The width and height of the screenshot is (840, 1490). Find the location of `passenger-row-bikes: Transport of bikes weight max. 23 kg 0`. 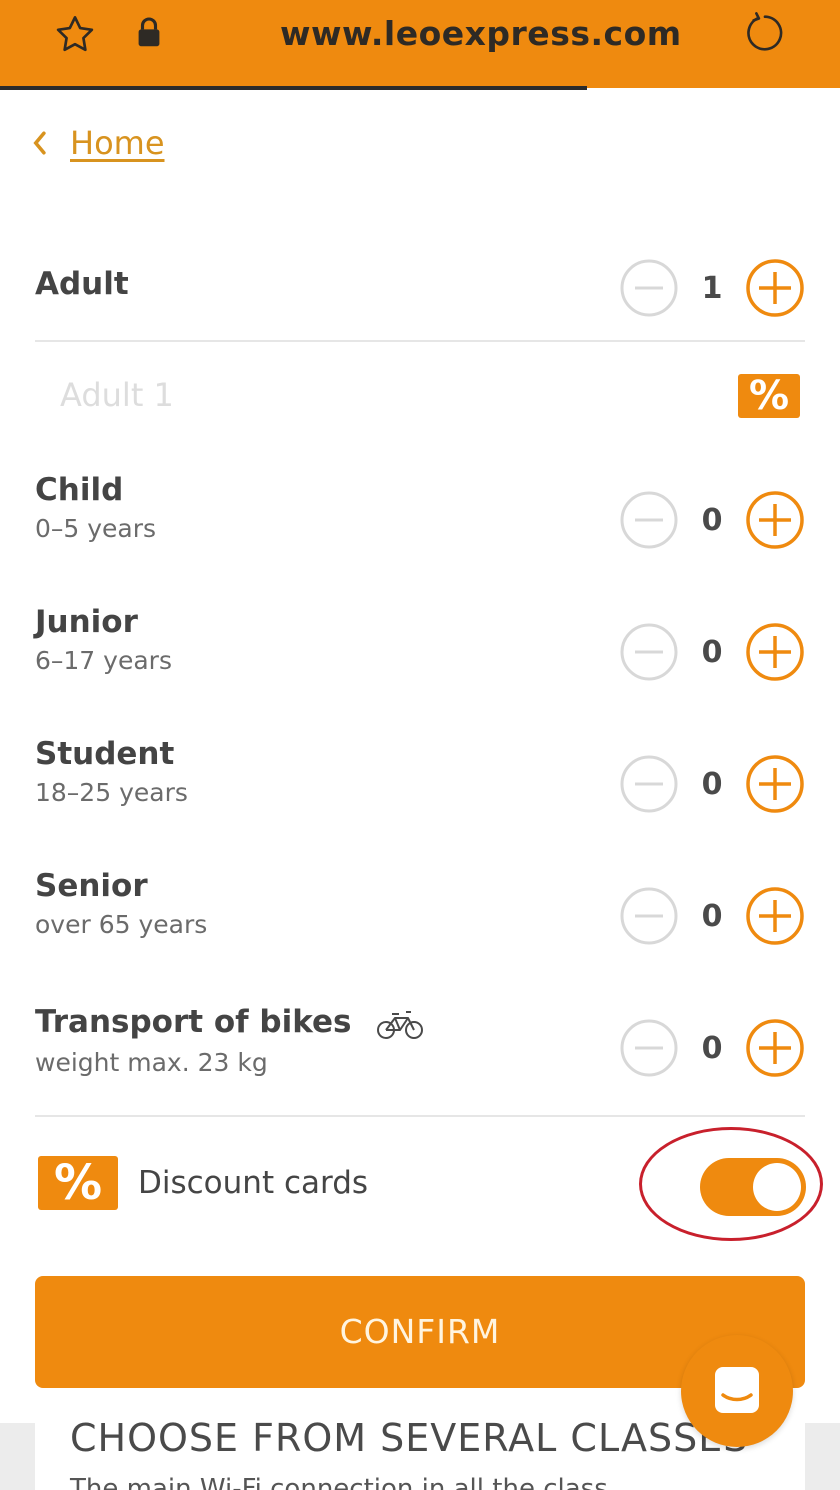

passenger-row-bikes: Transport of bikes weight max. 23 kg 0 is located at coordinates (420, 1040).